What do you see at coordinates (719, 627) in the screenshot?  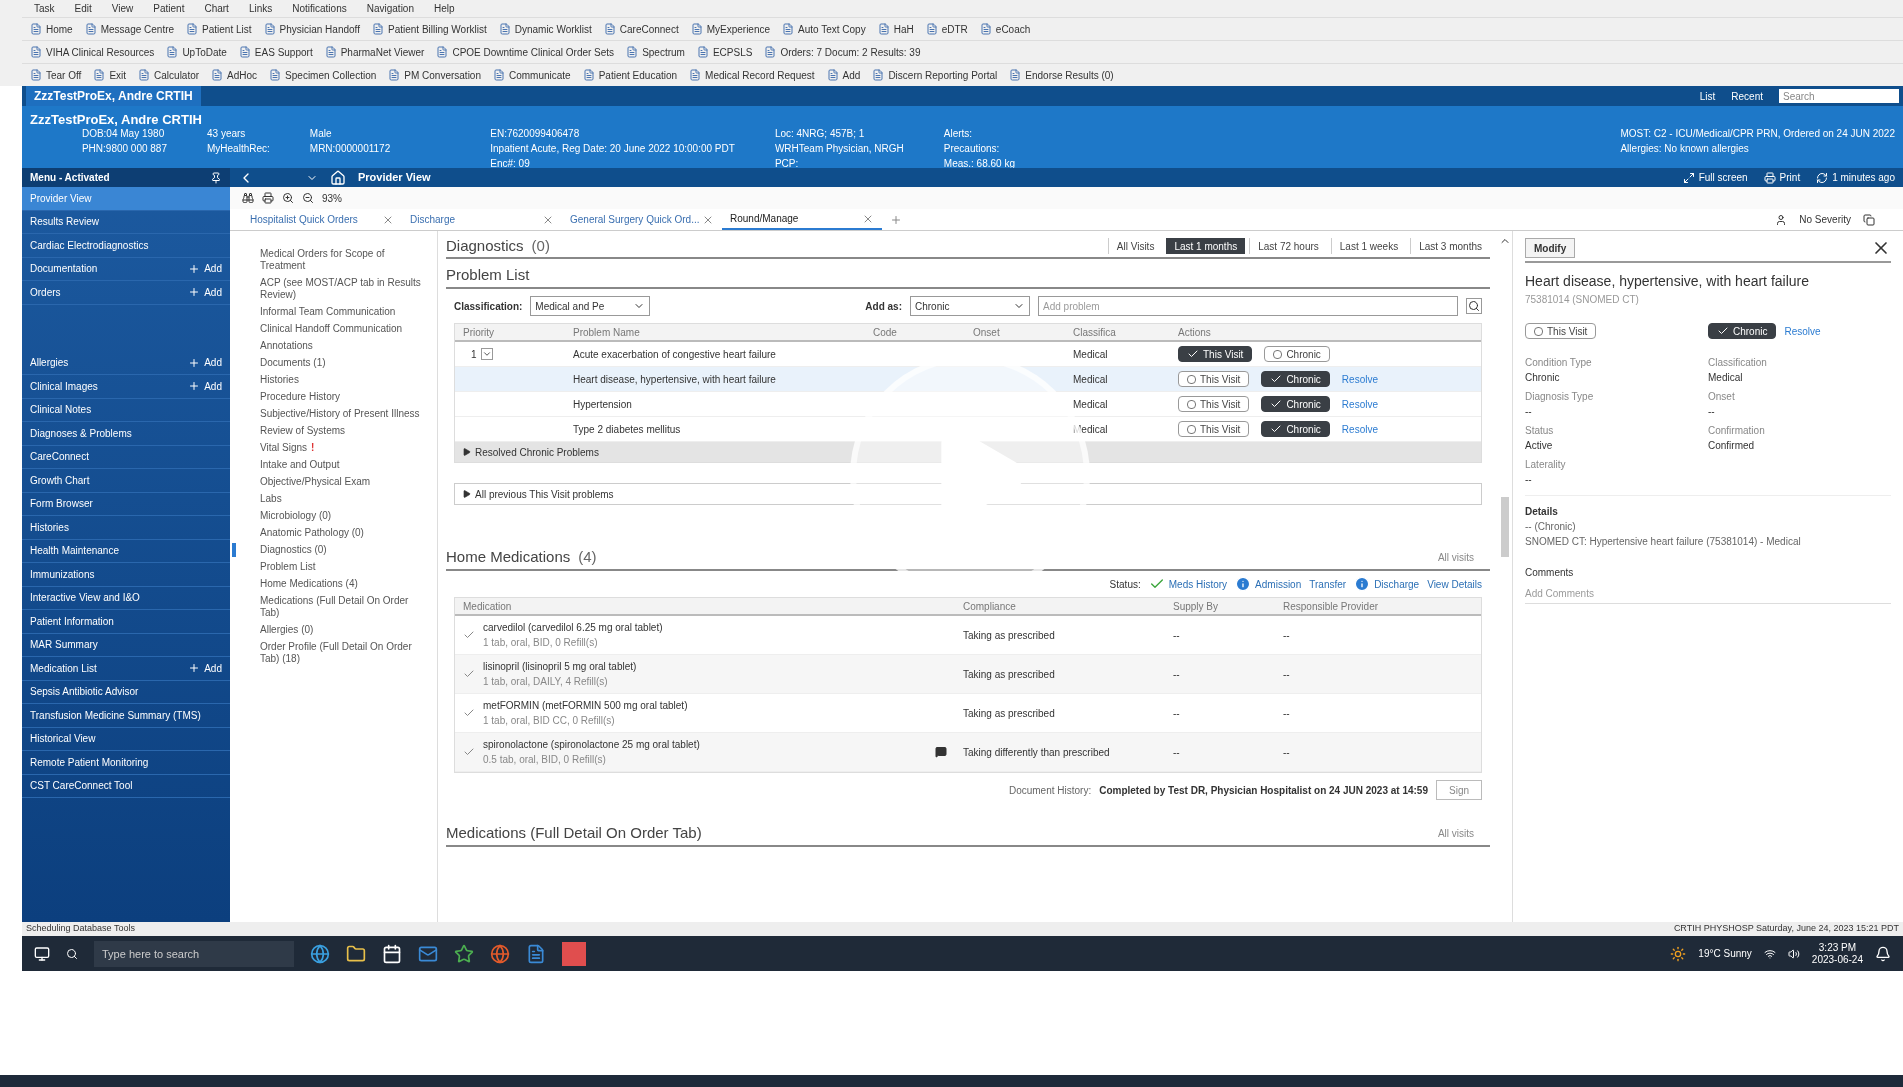 I see `medication-name: carvedilol (carvedilol 6.25 mg oral tablet)` at bounding box center [719, 627].